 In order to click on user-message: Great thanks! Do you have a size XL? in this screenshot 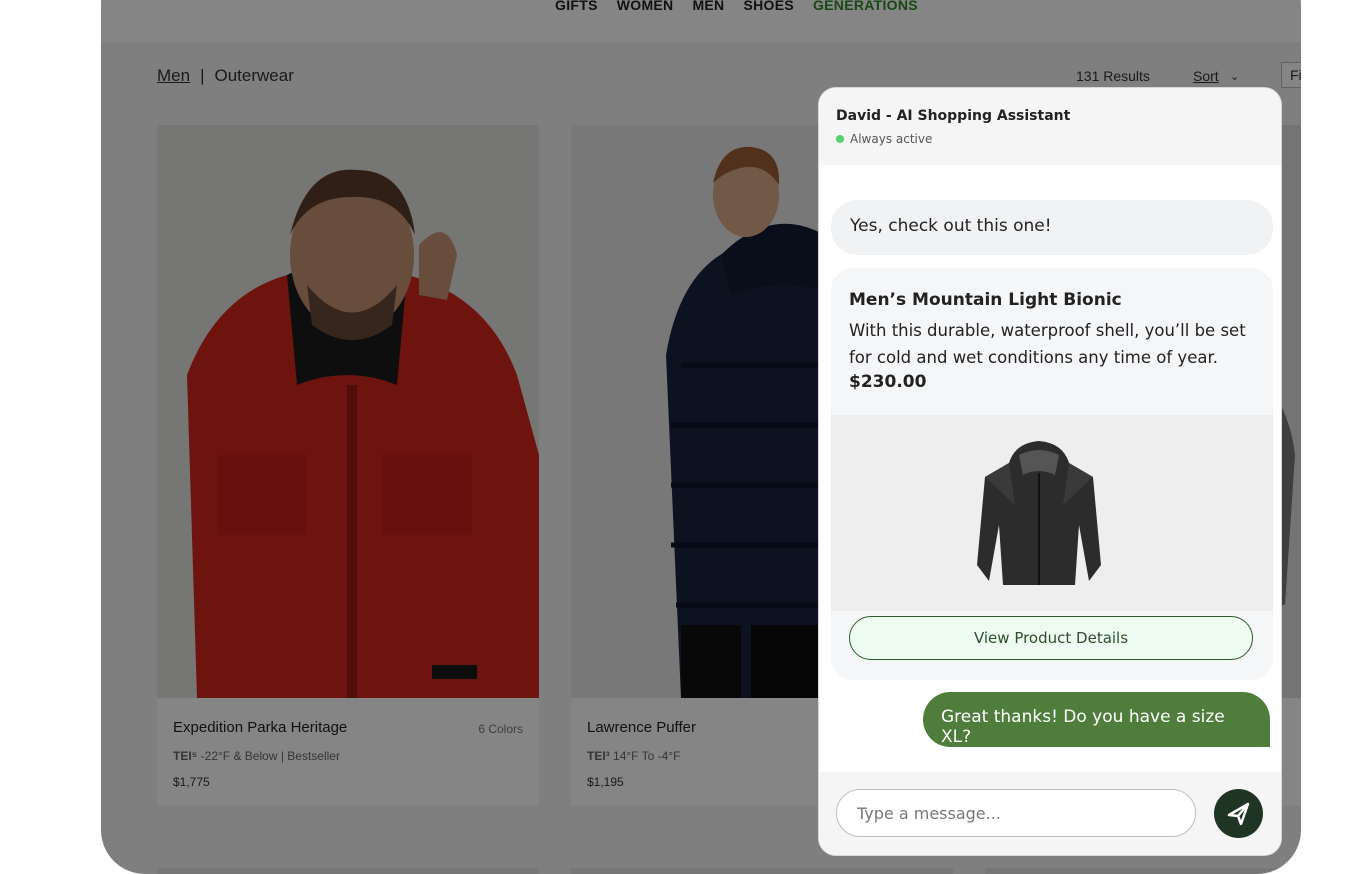, I will do `click(1096, 719)`.